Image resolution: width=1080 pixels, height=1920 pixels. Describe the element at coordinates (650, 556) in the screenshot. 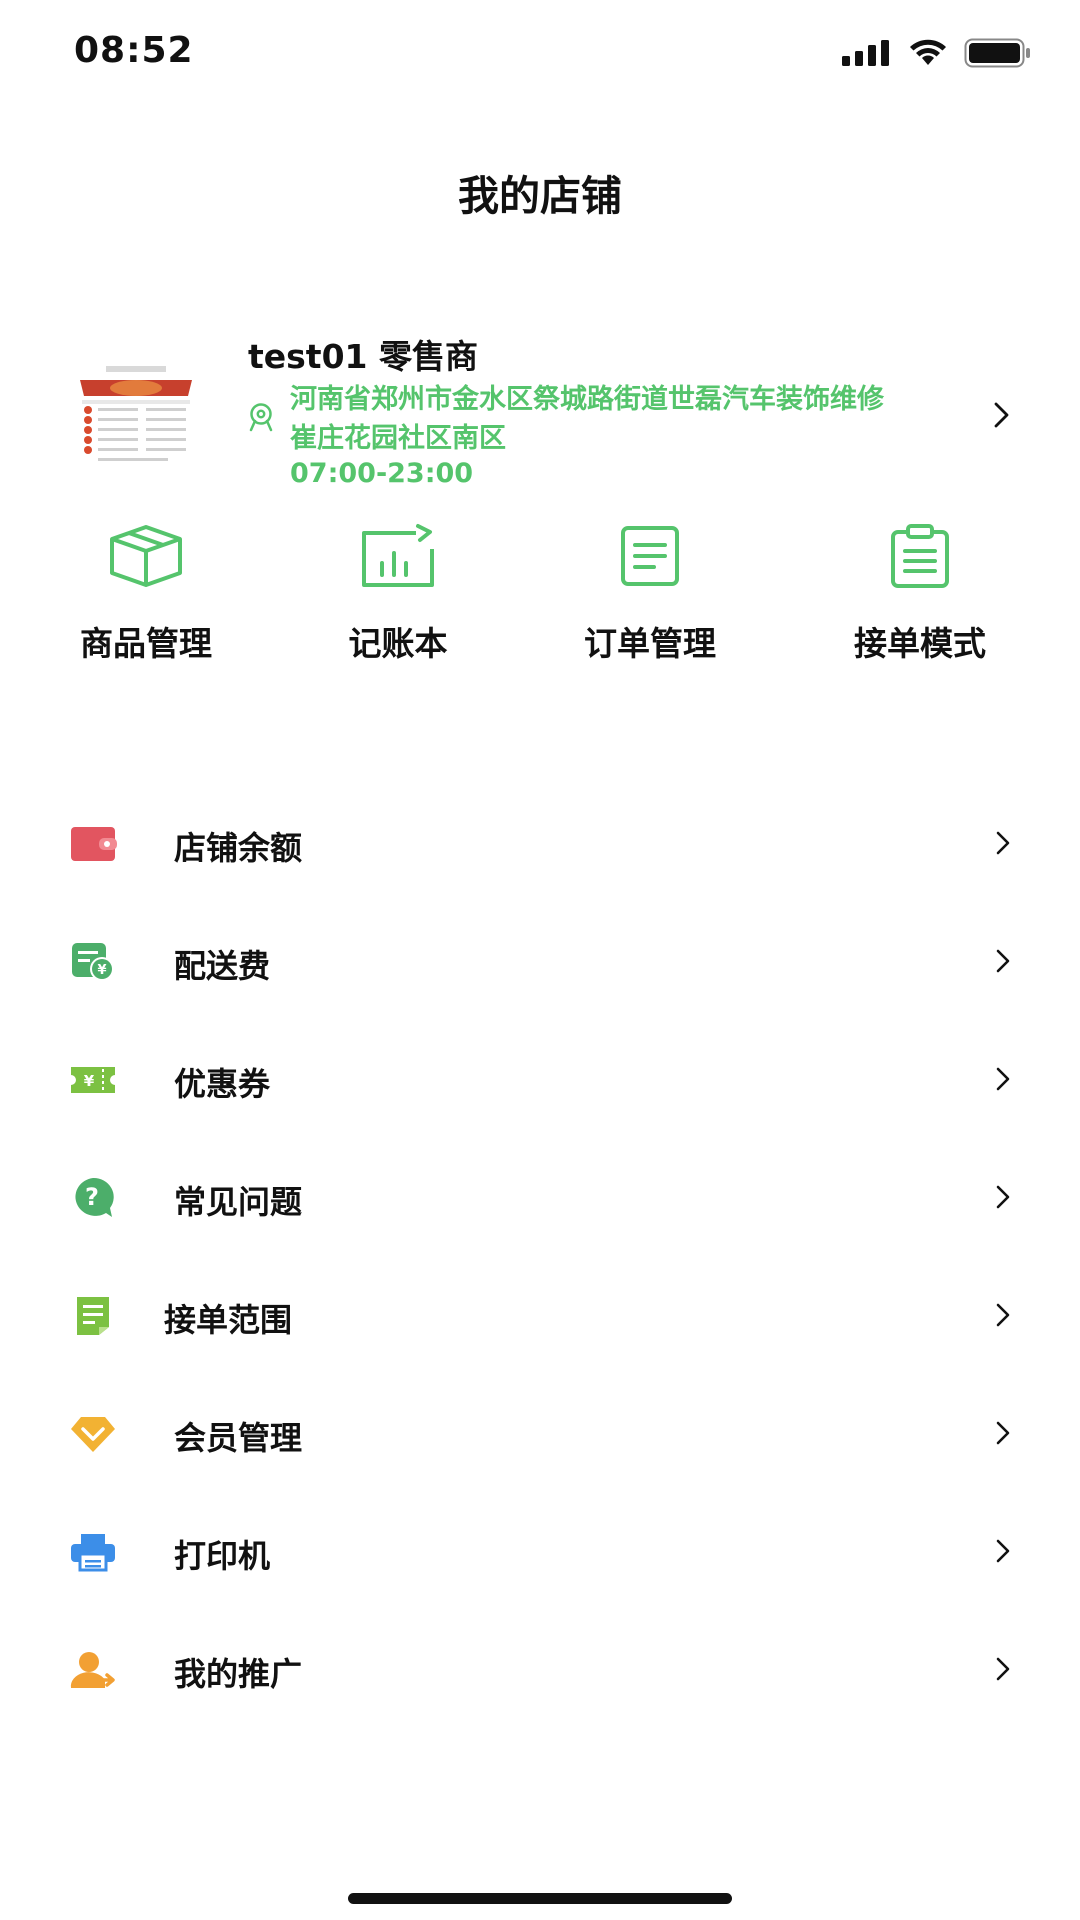

I see `document-icon` at that location.